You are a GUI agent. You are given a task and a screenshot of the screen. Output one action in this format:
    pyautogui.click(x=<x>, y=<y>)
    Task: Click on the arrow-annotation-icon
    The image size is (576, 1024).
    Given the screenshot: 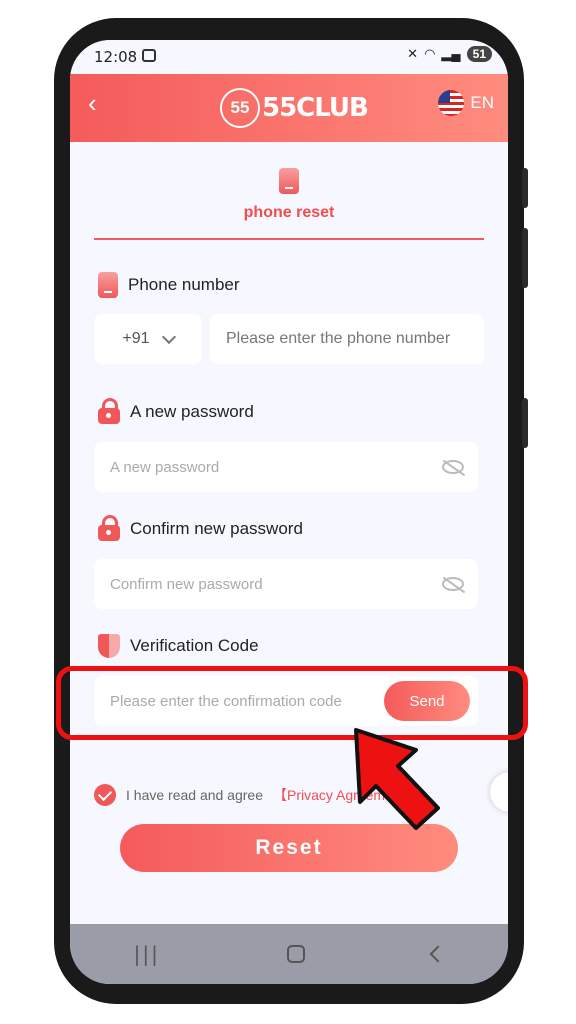 What is the action you would take?
    pyautogui.click(x=397, y=779)
    